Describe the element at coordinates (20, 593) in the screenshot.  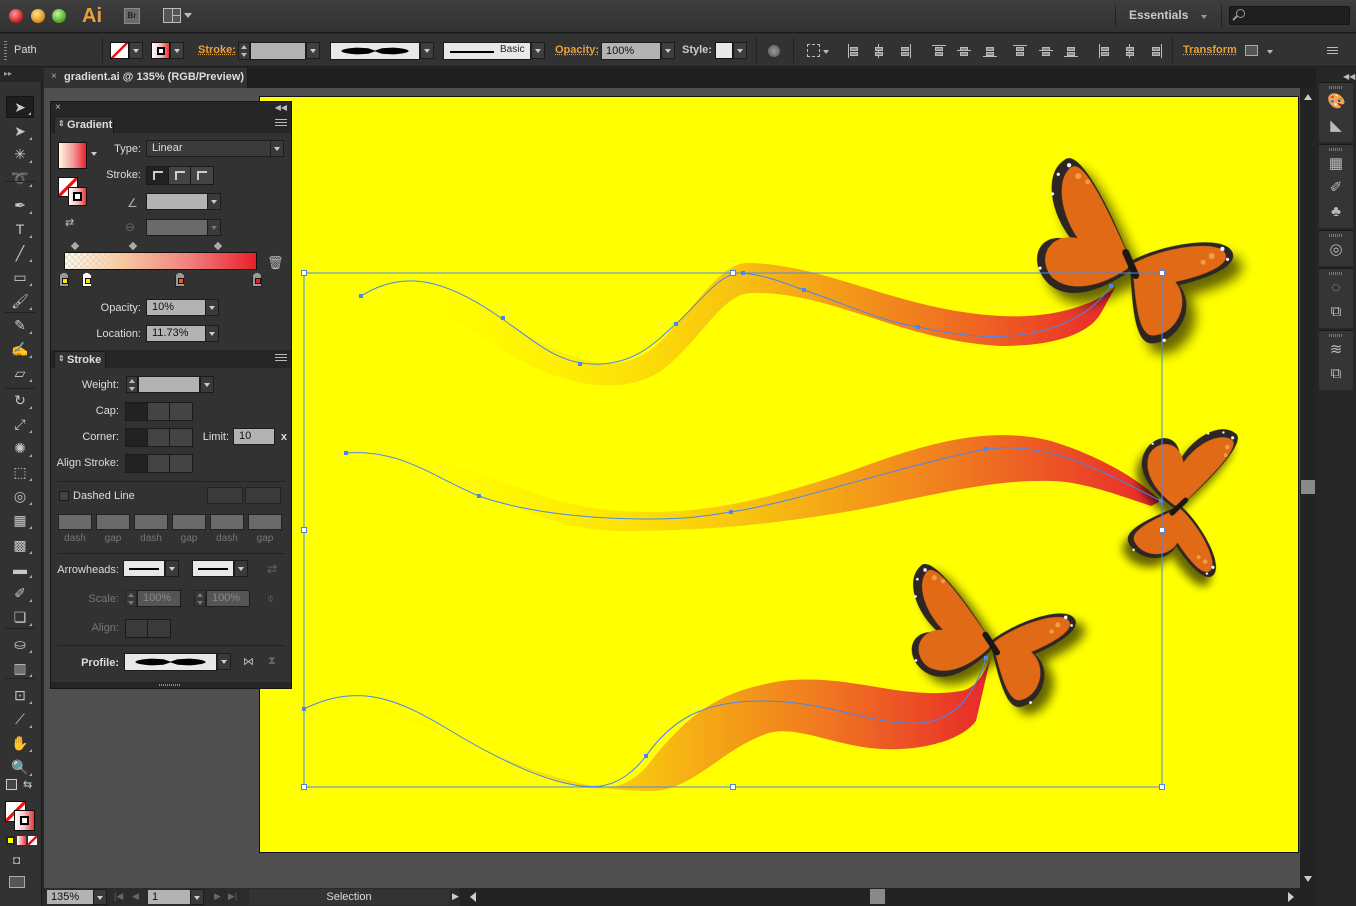
I see `eyedropper-tool: ✐` at that location.